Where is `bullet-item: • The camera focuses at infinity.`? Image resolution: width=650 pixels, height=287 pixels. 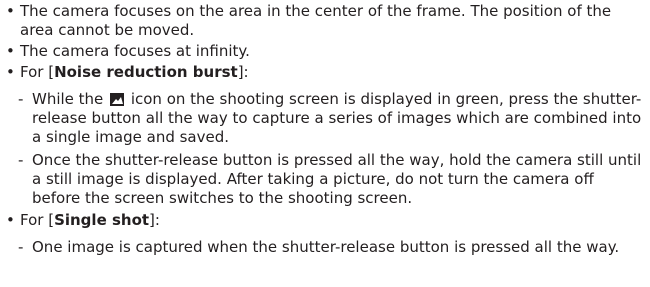
bullet-item: • The camera focuses at infinity. is located at coordinates (326, 51).